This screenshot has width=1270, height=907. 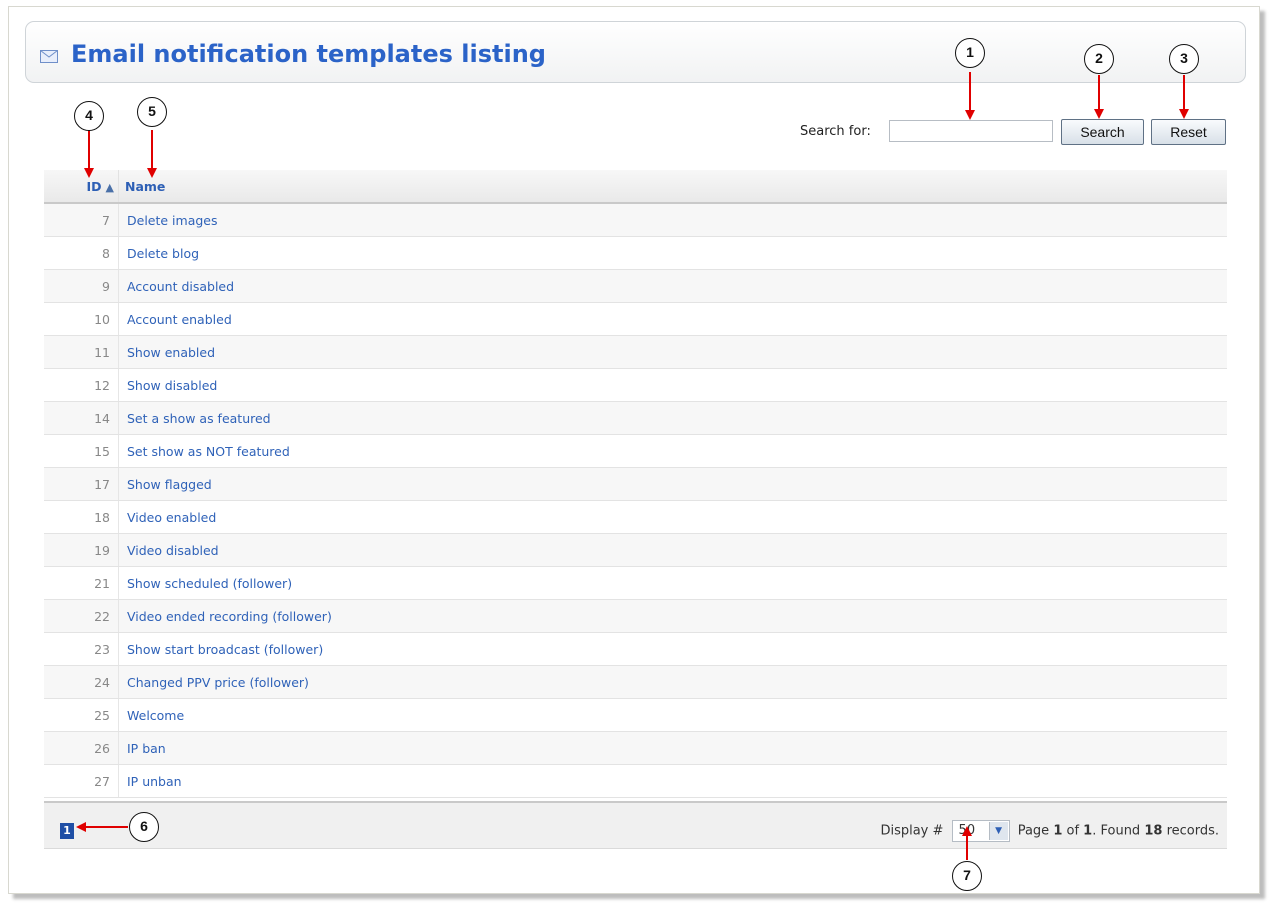 What do you see at coordinates (1153, 831) in the screenshot?
I see `record-count: 18` at bounding box center [1153, 831].